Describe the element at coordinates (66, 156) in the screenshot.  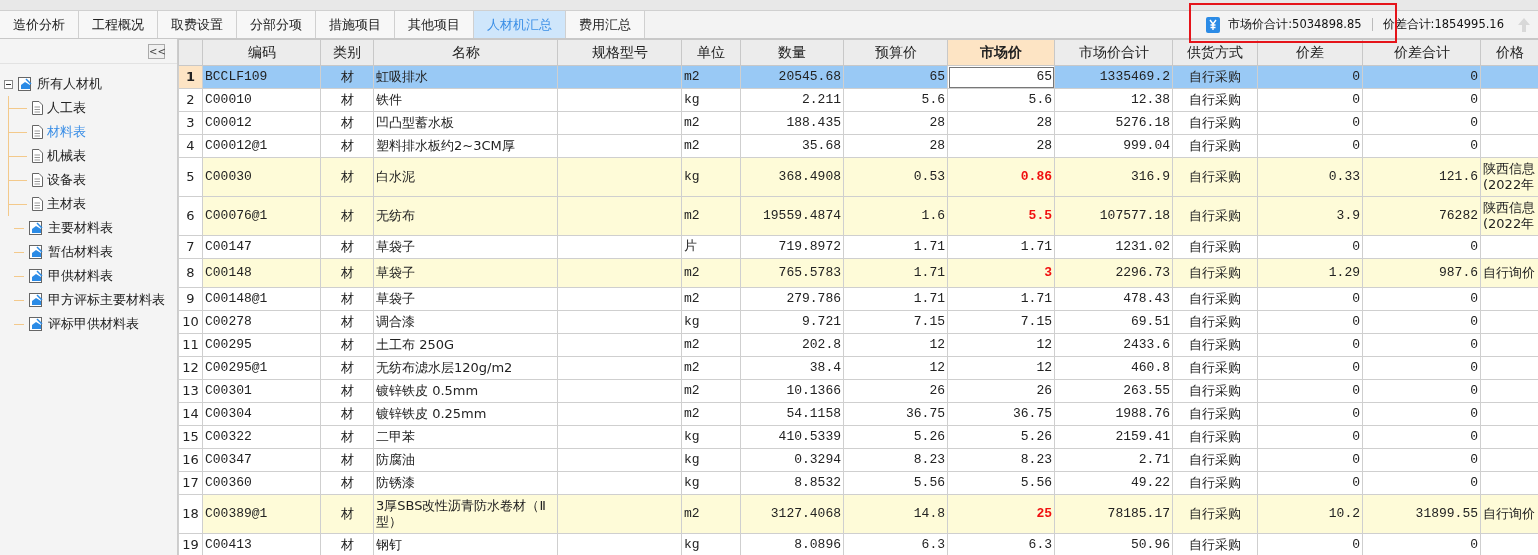
I see `tree-item: 机械表` at that location.